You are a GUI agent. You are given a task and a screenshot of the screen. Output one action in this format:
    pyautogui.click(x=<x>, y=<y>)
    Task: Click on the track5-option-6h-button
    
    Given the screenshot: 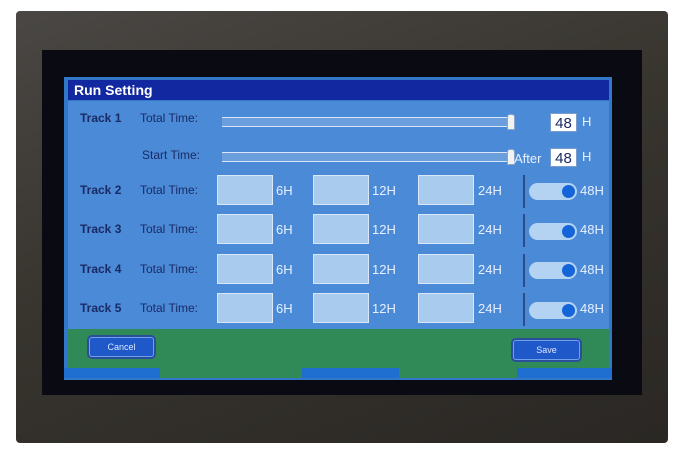 What is the action you would take?
    pyautogui.click(x=245, y=308)
    